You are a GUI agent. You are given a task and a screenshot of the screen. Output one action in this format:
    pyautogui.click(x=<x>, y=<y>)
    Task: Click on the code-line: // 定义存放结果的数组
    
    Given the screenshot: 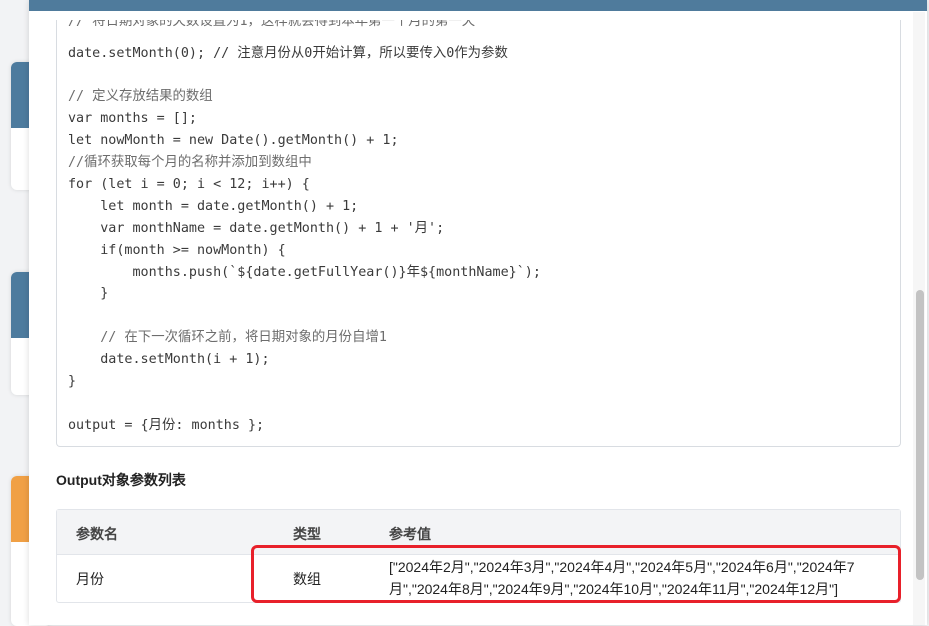 What is the action you would take?
    pyautogui.click(x=140, y=96)
    